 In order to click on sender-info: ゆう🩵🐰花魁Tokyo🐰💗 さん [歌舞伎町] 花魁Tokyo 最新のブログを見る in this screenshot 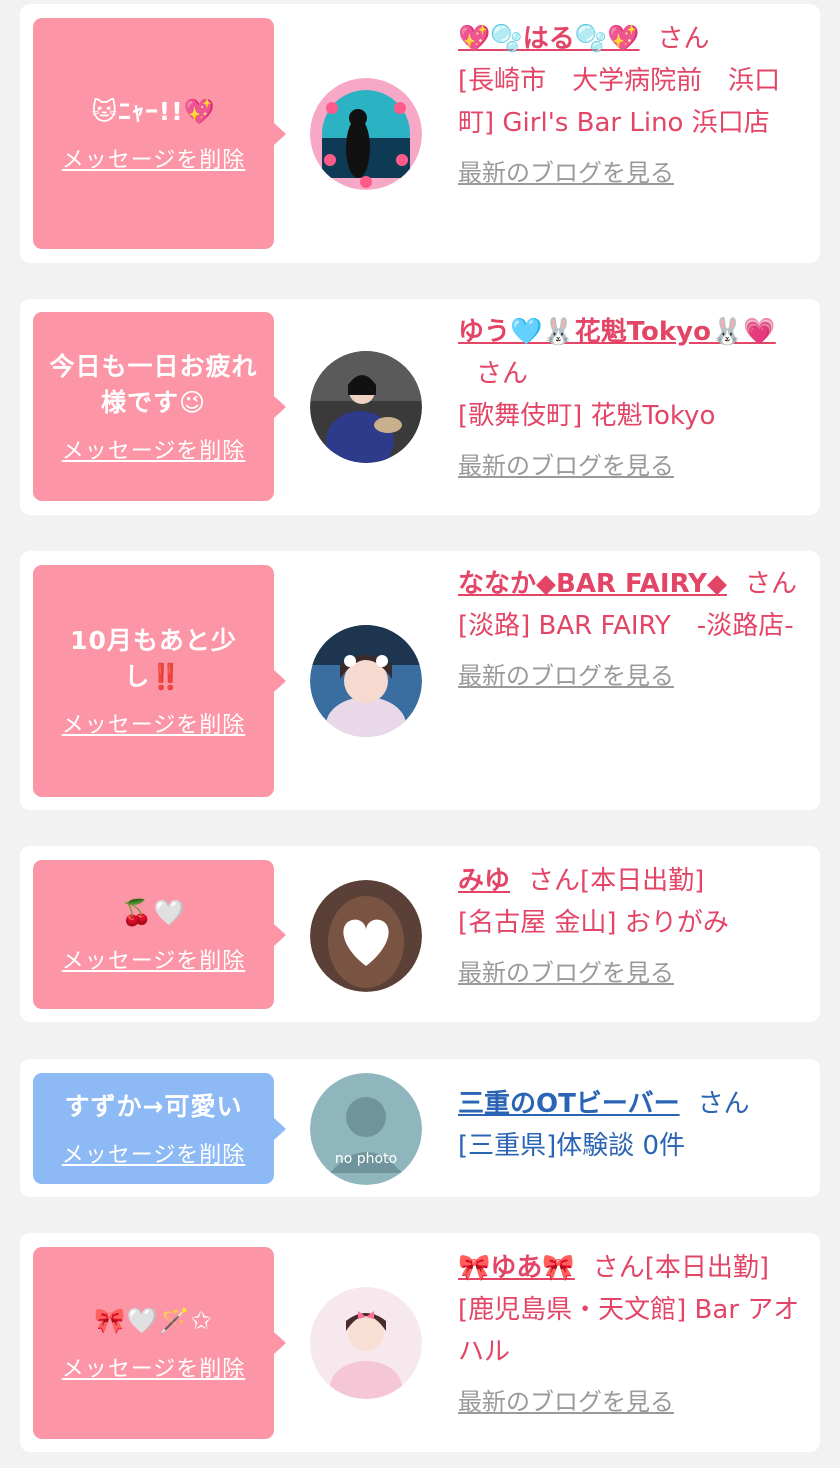, I will do `click(634, 399)`.